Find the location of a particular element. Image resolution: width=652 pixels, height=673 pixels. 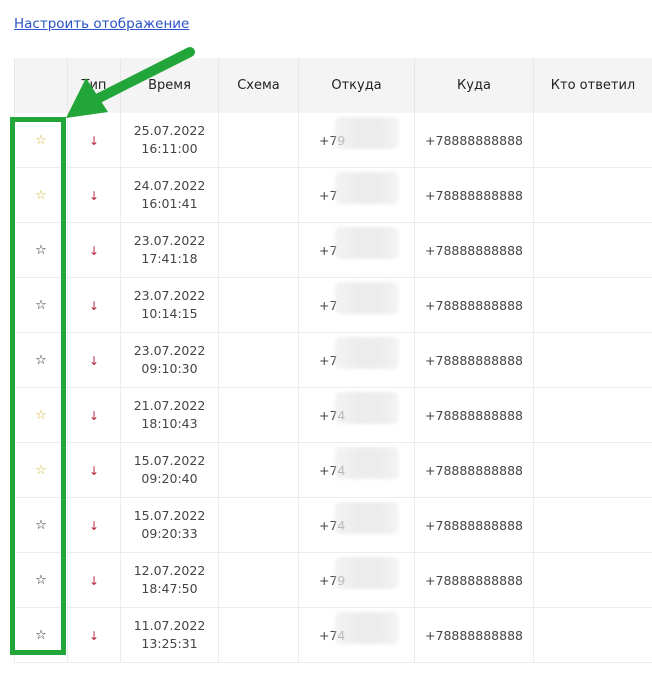

table-row: ☆ ↓ 15.07.2022 09:20:33 +74 +78888888888 is located at coordinates (333, 525).